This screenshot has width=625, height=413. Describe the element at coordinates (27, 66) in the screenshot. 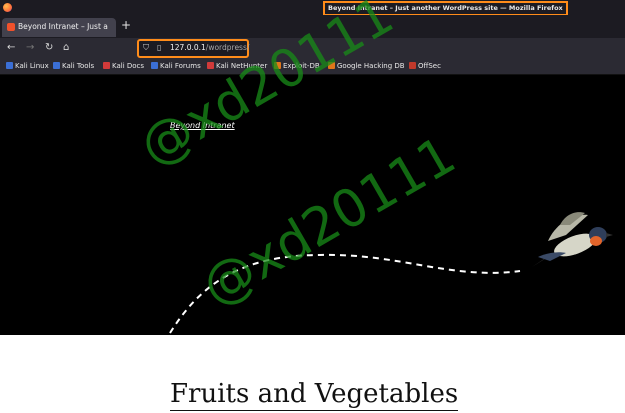

I see `bookmark-kali-linux: Kali Linux` at that location.